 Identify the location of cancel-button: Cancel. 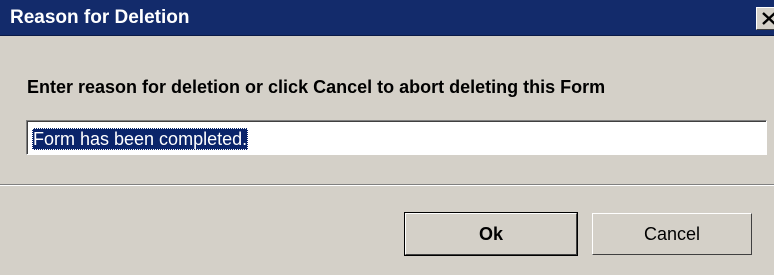
(672, 234).